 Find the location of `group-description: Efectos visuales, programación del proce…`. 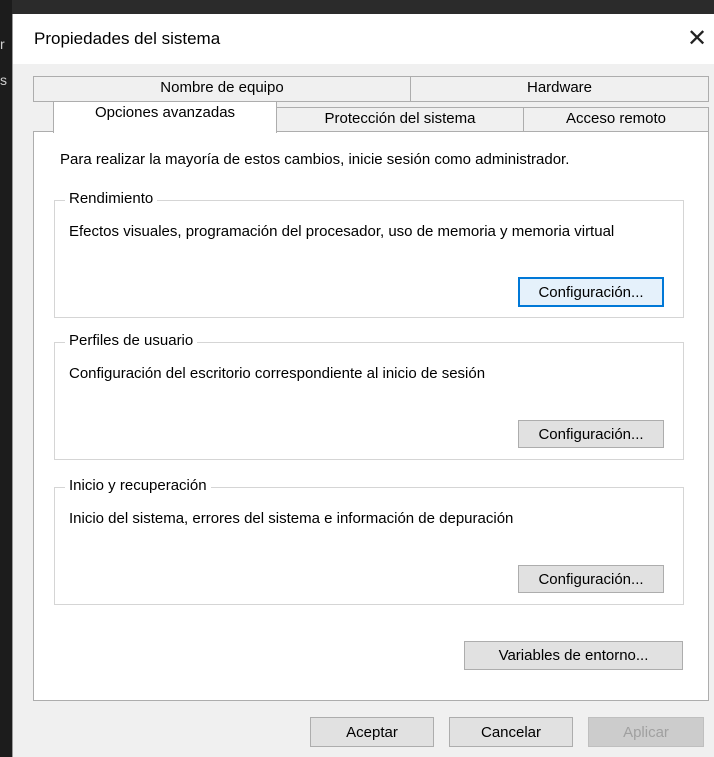

group-description: Efectos visuales, programación del proce… is located at coordinates (342, 231).